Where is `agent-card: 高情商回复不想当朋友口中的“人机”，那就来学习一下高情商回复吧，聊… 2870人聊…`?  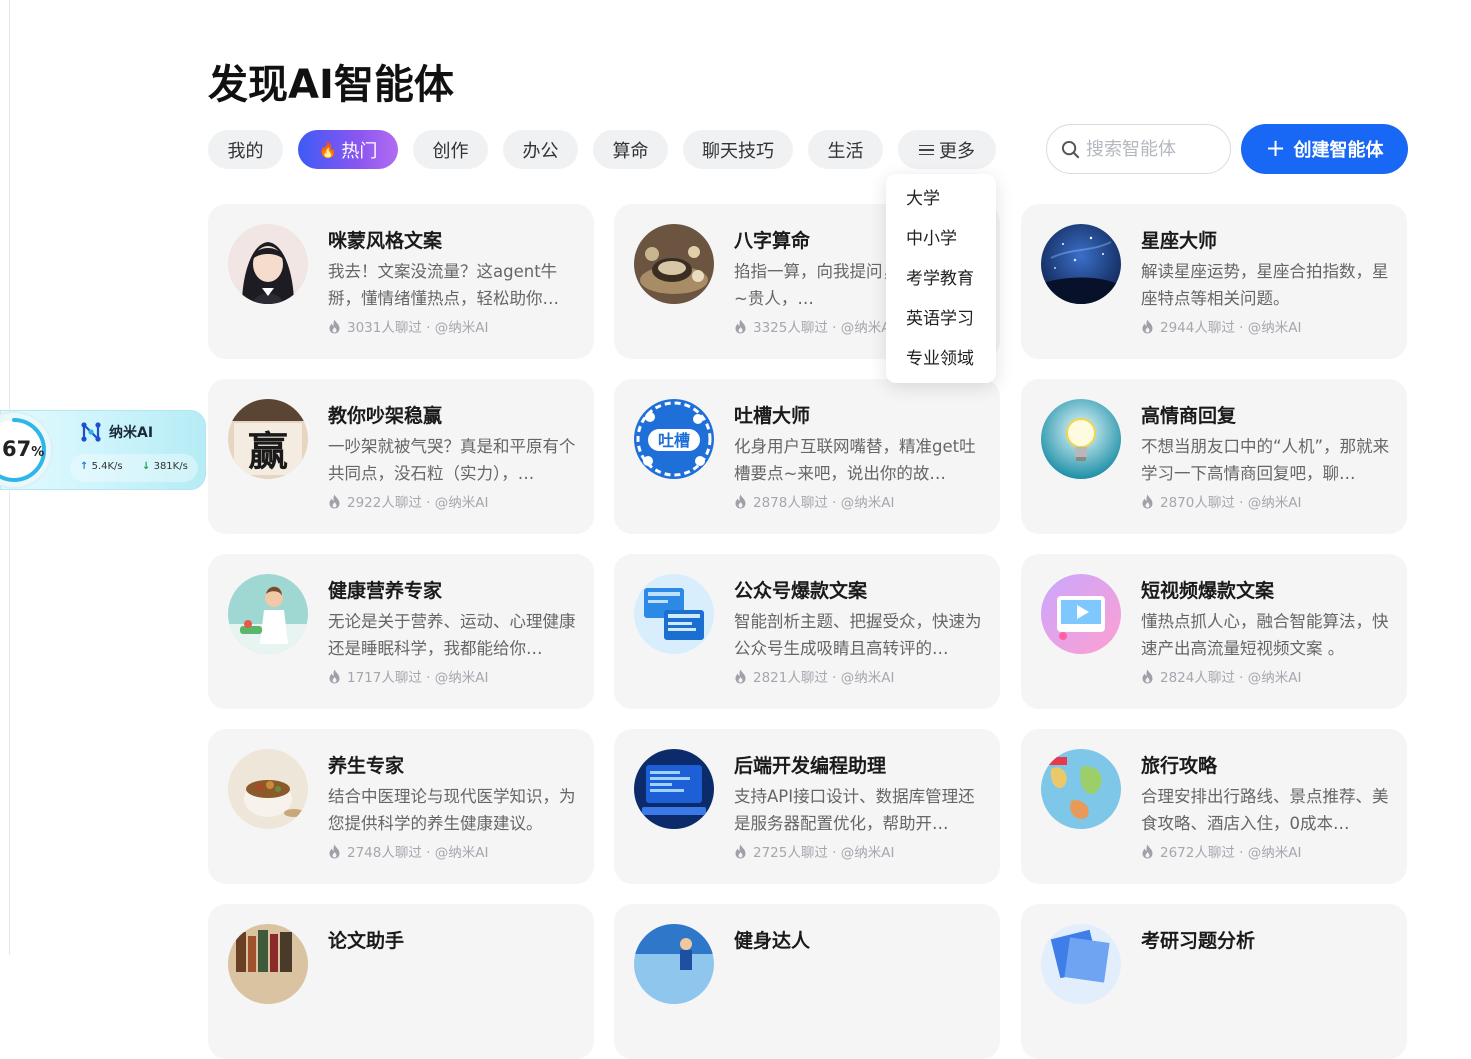
agent-card: 高情商回复不想当朋友口中的“人机”，那就来学习一下高情商回复吧，聊… 2870人聊… is located at coordinates (1214, 456).